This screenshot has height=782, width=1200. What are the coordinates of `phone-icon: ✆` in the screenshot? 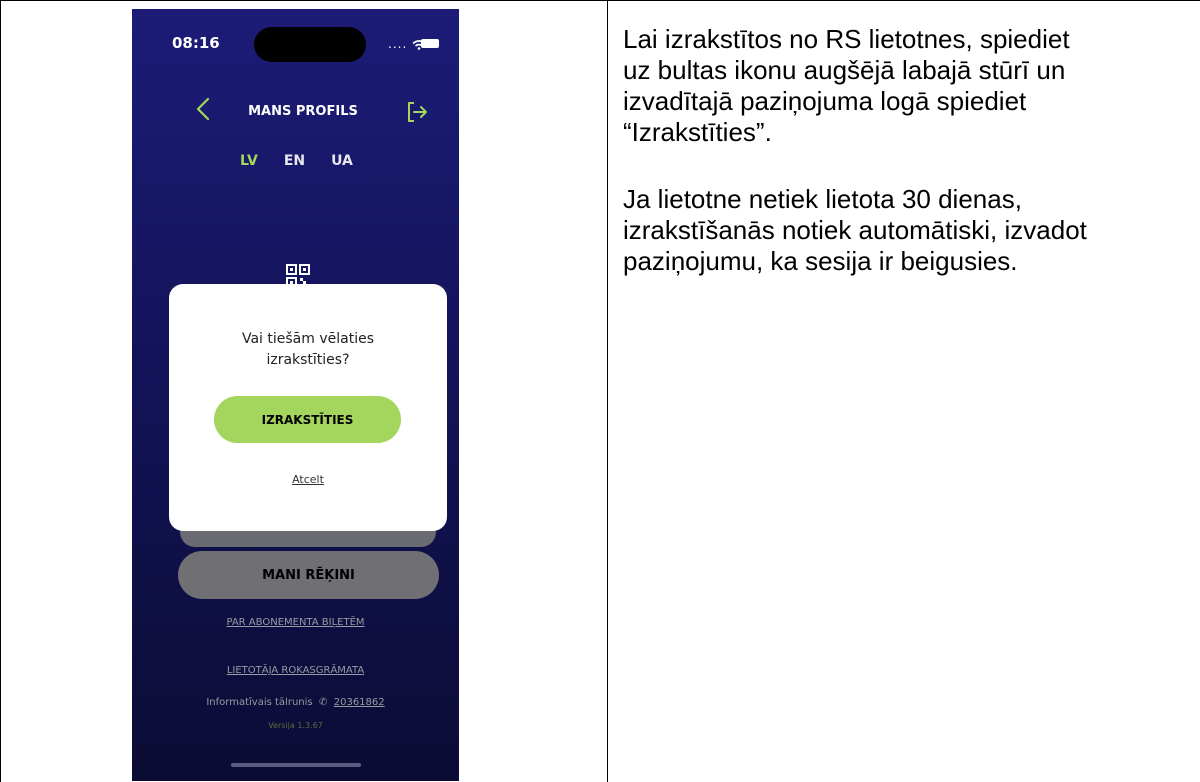 It's located at (323, 702).